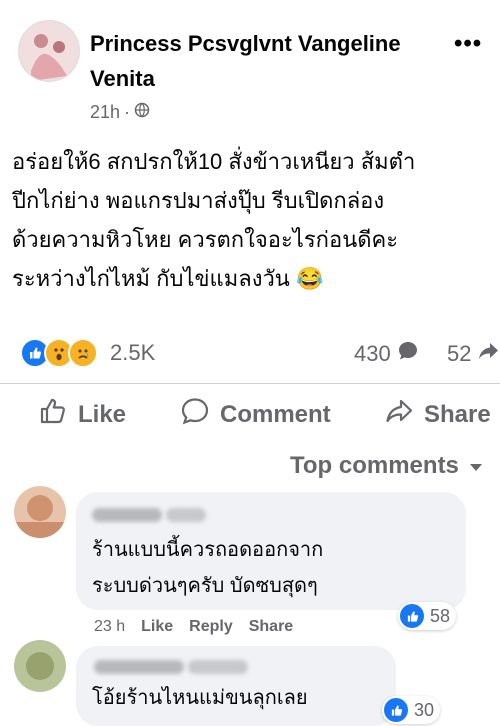 This screenshot has height=726, width=500. I want to click on comment-text-line: ระบบด่วนๆครับ บัดซบสุดๆ, so click(205, 586).